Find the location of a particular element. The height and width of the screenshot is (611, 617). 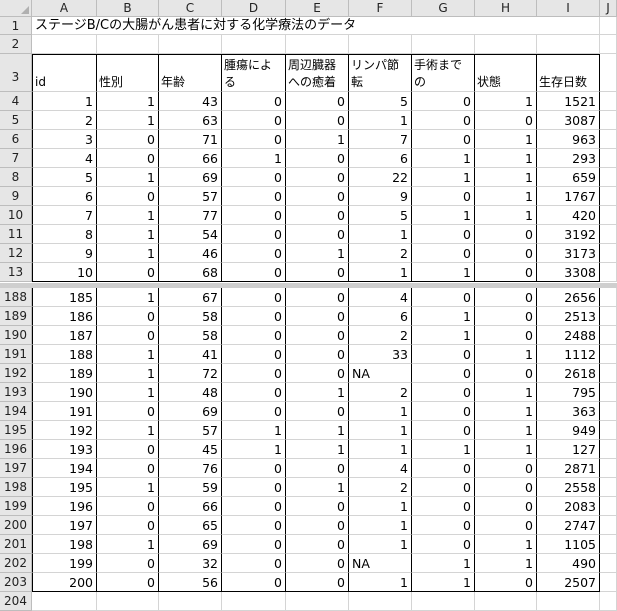

data-cell: 63 is located at coordinates (190, 120).